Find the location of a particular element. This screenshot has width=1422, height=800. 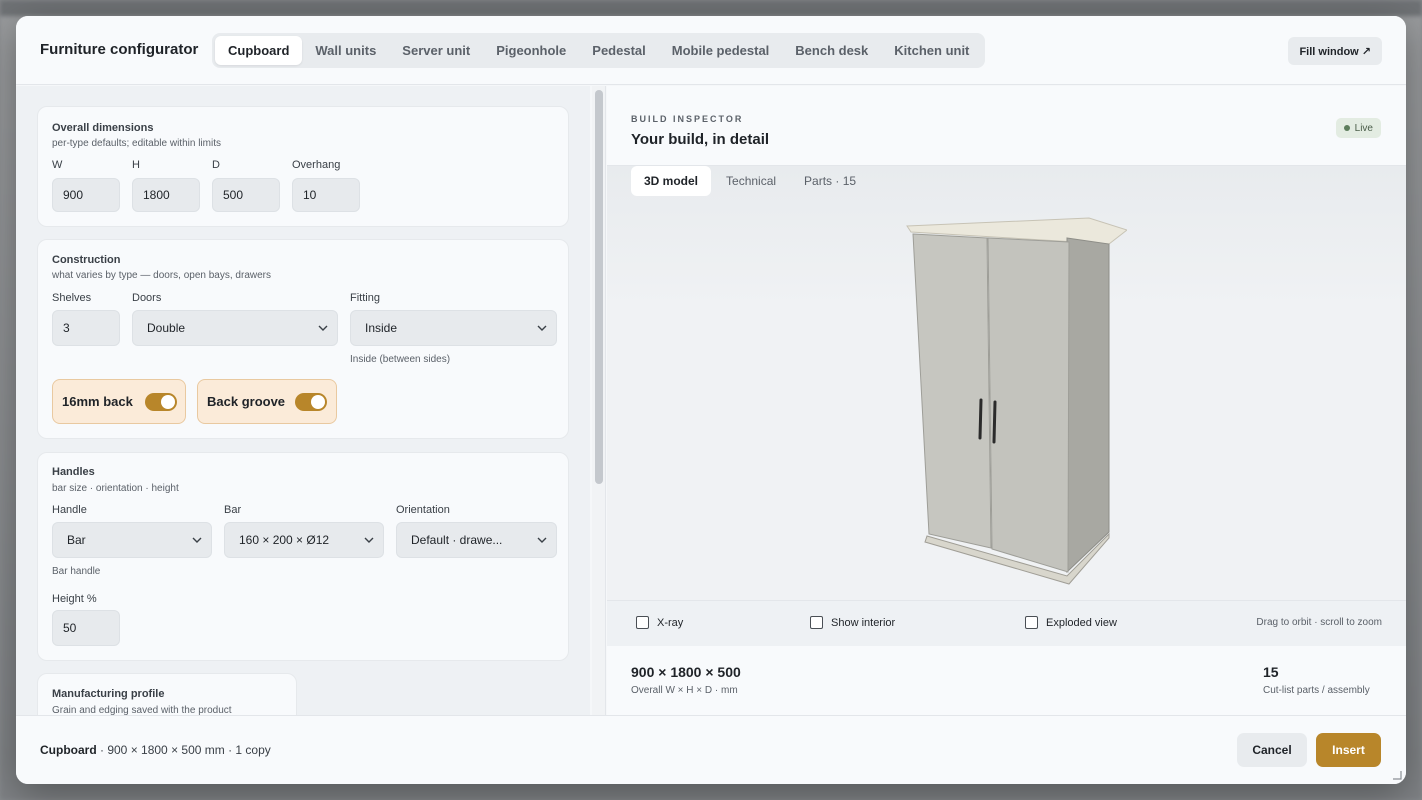

card-subtitle: Grain and edging saved with the product is located at coordinates (142, 710).